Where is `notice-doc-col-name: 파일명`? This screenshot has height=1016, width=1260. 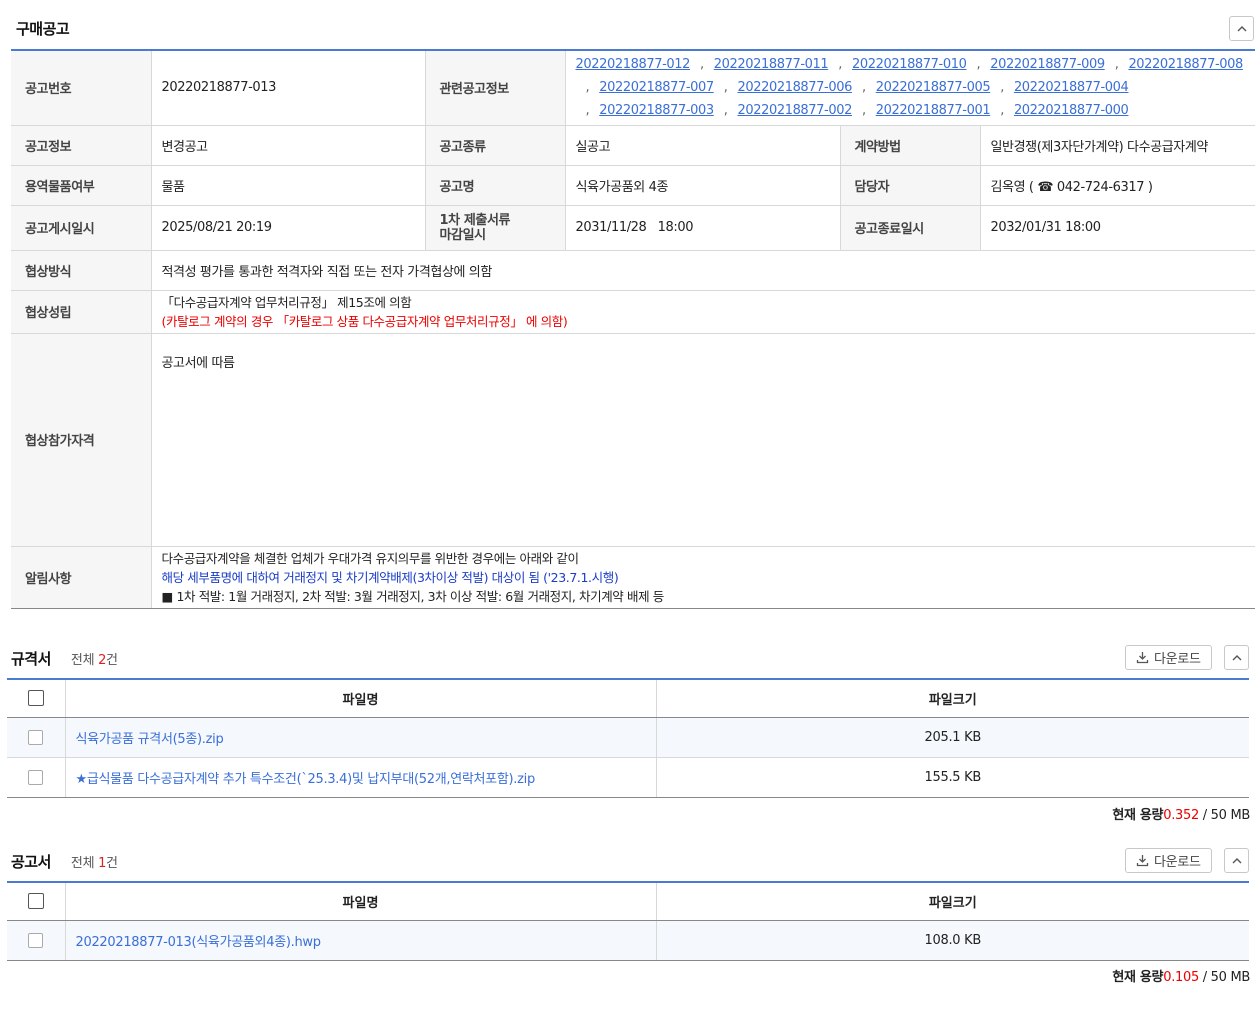
notice-doc-col-name: 파일명 is located at coordinates (361, 901).